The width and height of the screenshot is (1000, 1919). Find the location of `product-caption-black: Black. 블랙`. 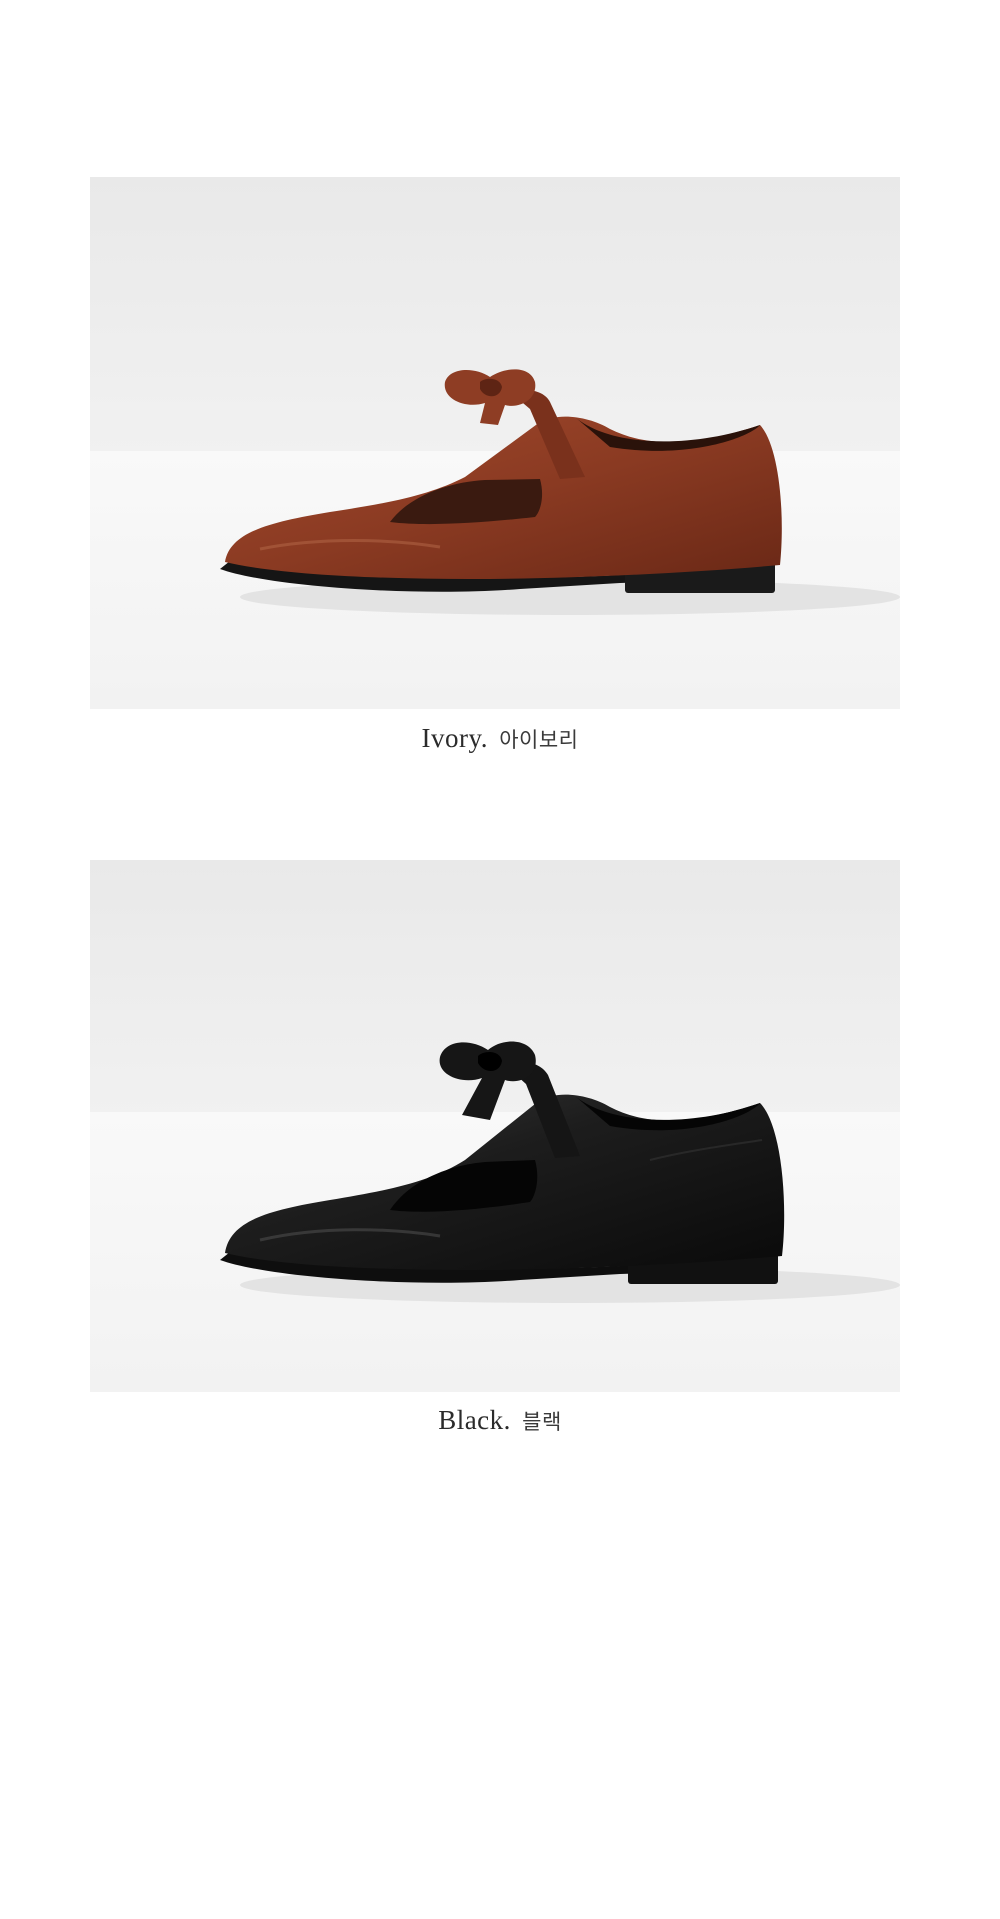

product-caption-black: Black. 블랙 is located at coordinates (500, 1420).